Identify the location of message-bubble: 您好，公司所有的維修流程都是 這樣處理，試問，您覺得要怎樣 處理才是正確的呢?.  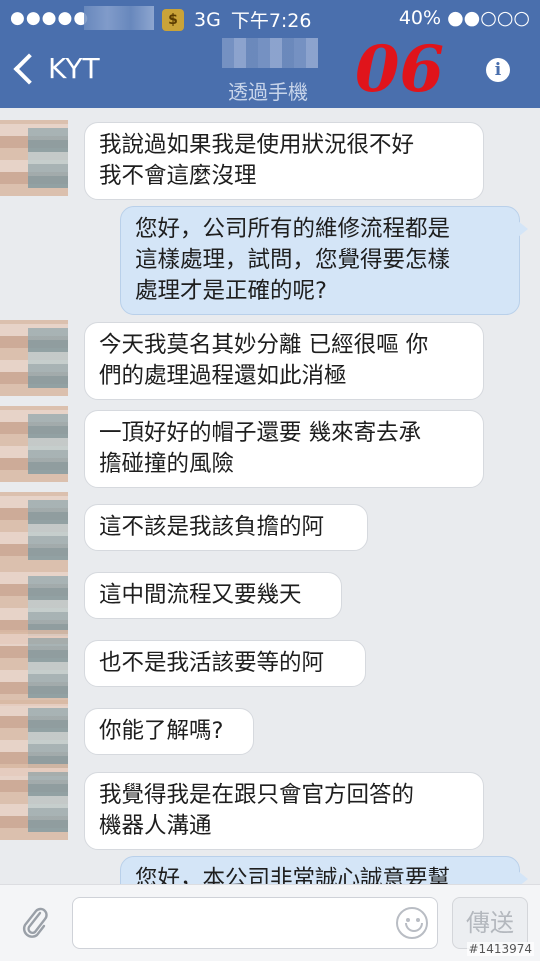
(324, 260).